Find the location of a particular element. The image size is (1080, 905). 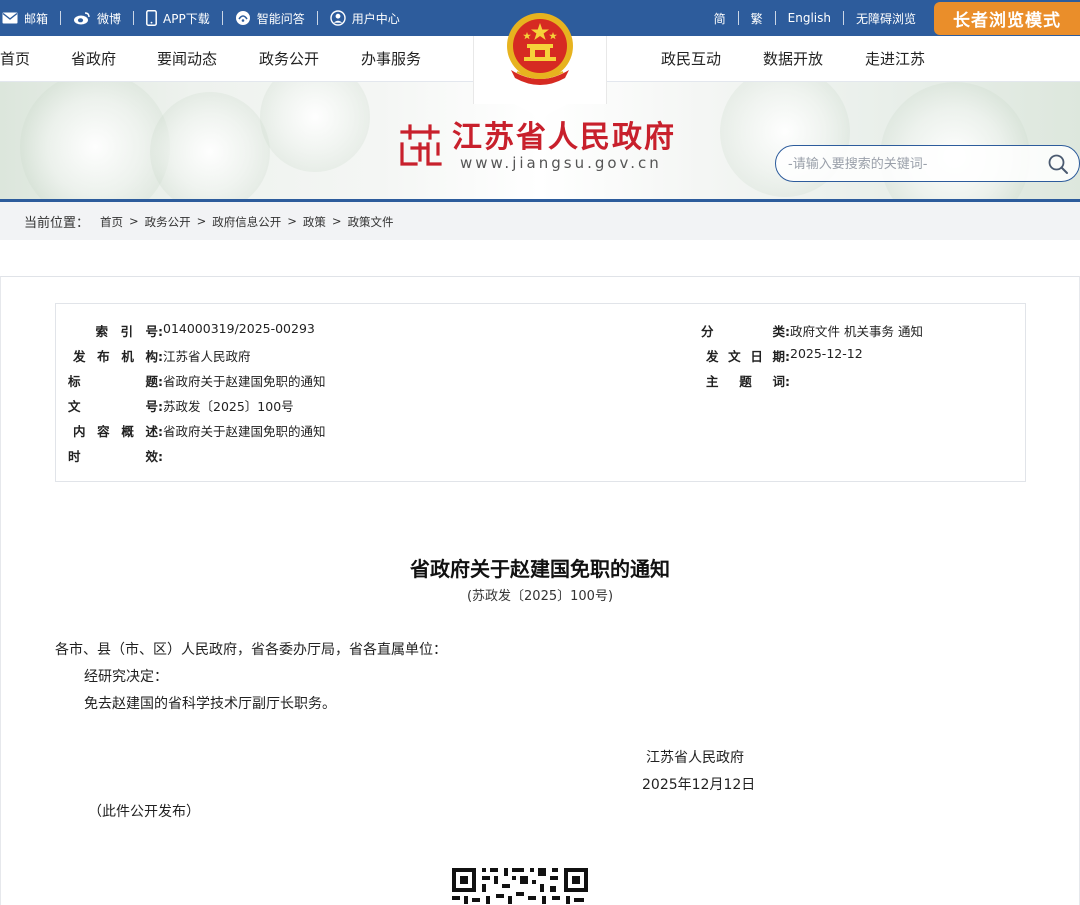

meta-value: 江苏省人民政府 is located at coordinates (207, 356).